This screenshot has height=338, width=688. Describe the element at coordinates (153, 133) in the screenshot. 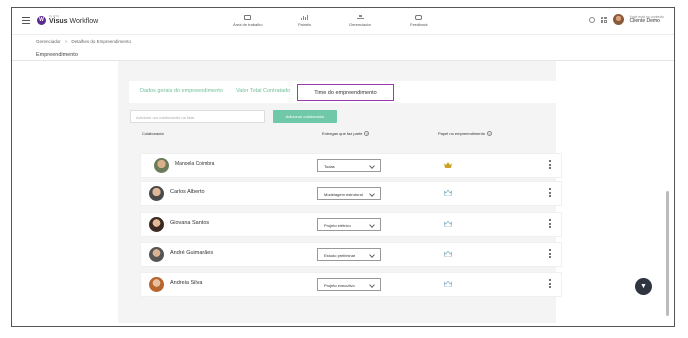

I see `column-header-collaborator: Colaborador` at that location.